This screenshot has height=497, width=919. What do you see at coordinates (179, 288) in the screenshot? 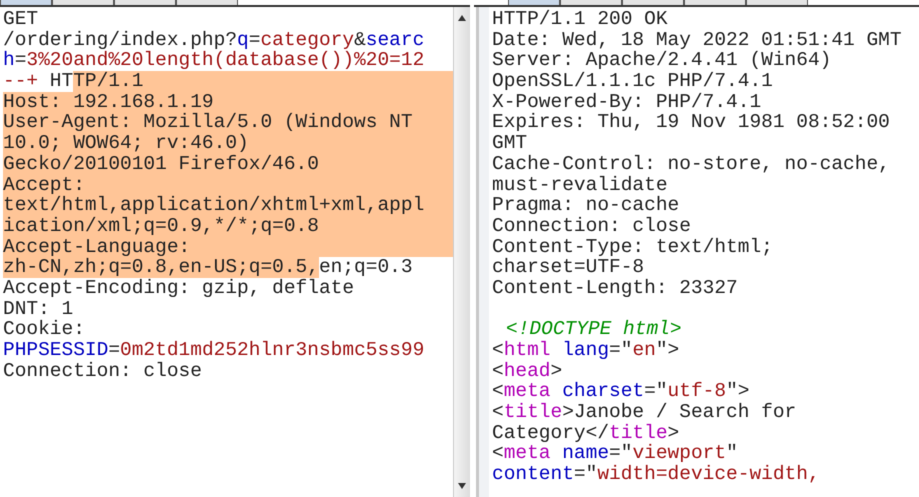
I see `code-line: Accept-Encoding: gzip, deflate` at bounding box center [179, 288].